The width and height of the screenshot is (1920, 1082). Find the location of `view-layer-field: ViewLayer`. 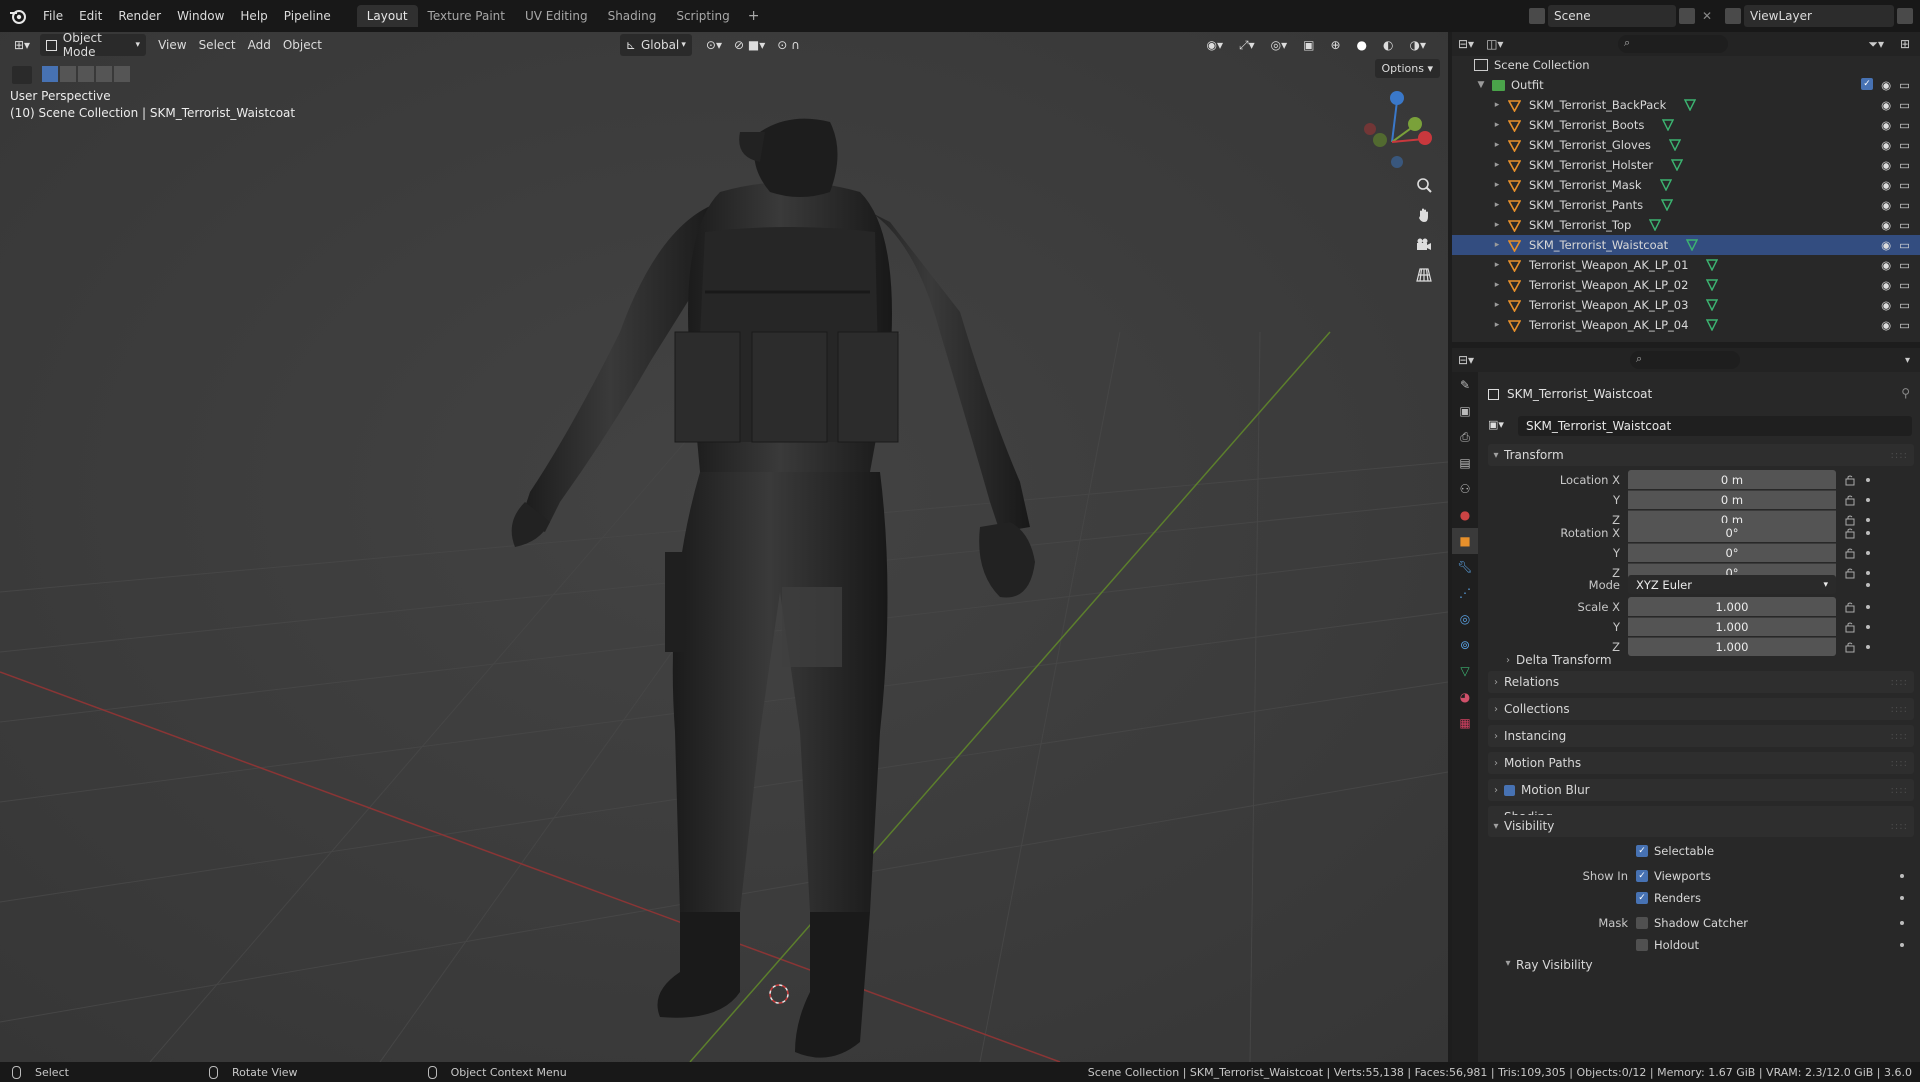

view-layer-field: ViewLayer is located at coordinates (1819, 16).